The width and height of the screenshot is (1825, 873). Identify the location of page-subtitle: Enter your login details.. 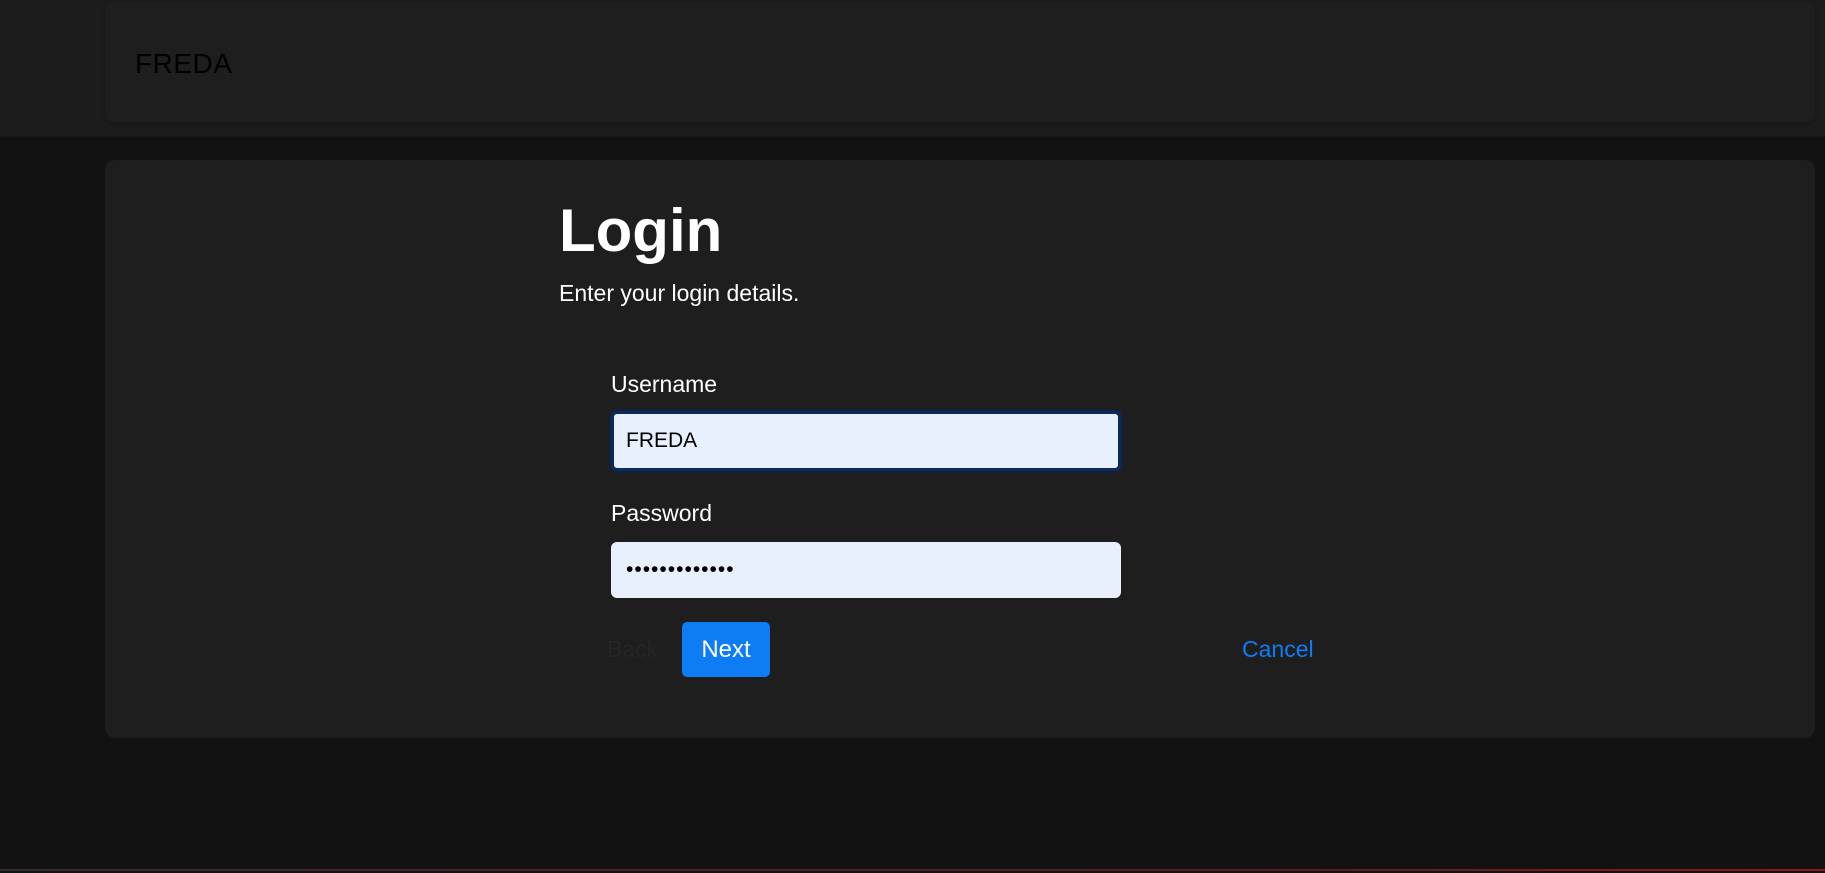
(679, 293).